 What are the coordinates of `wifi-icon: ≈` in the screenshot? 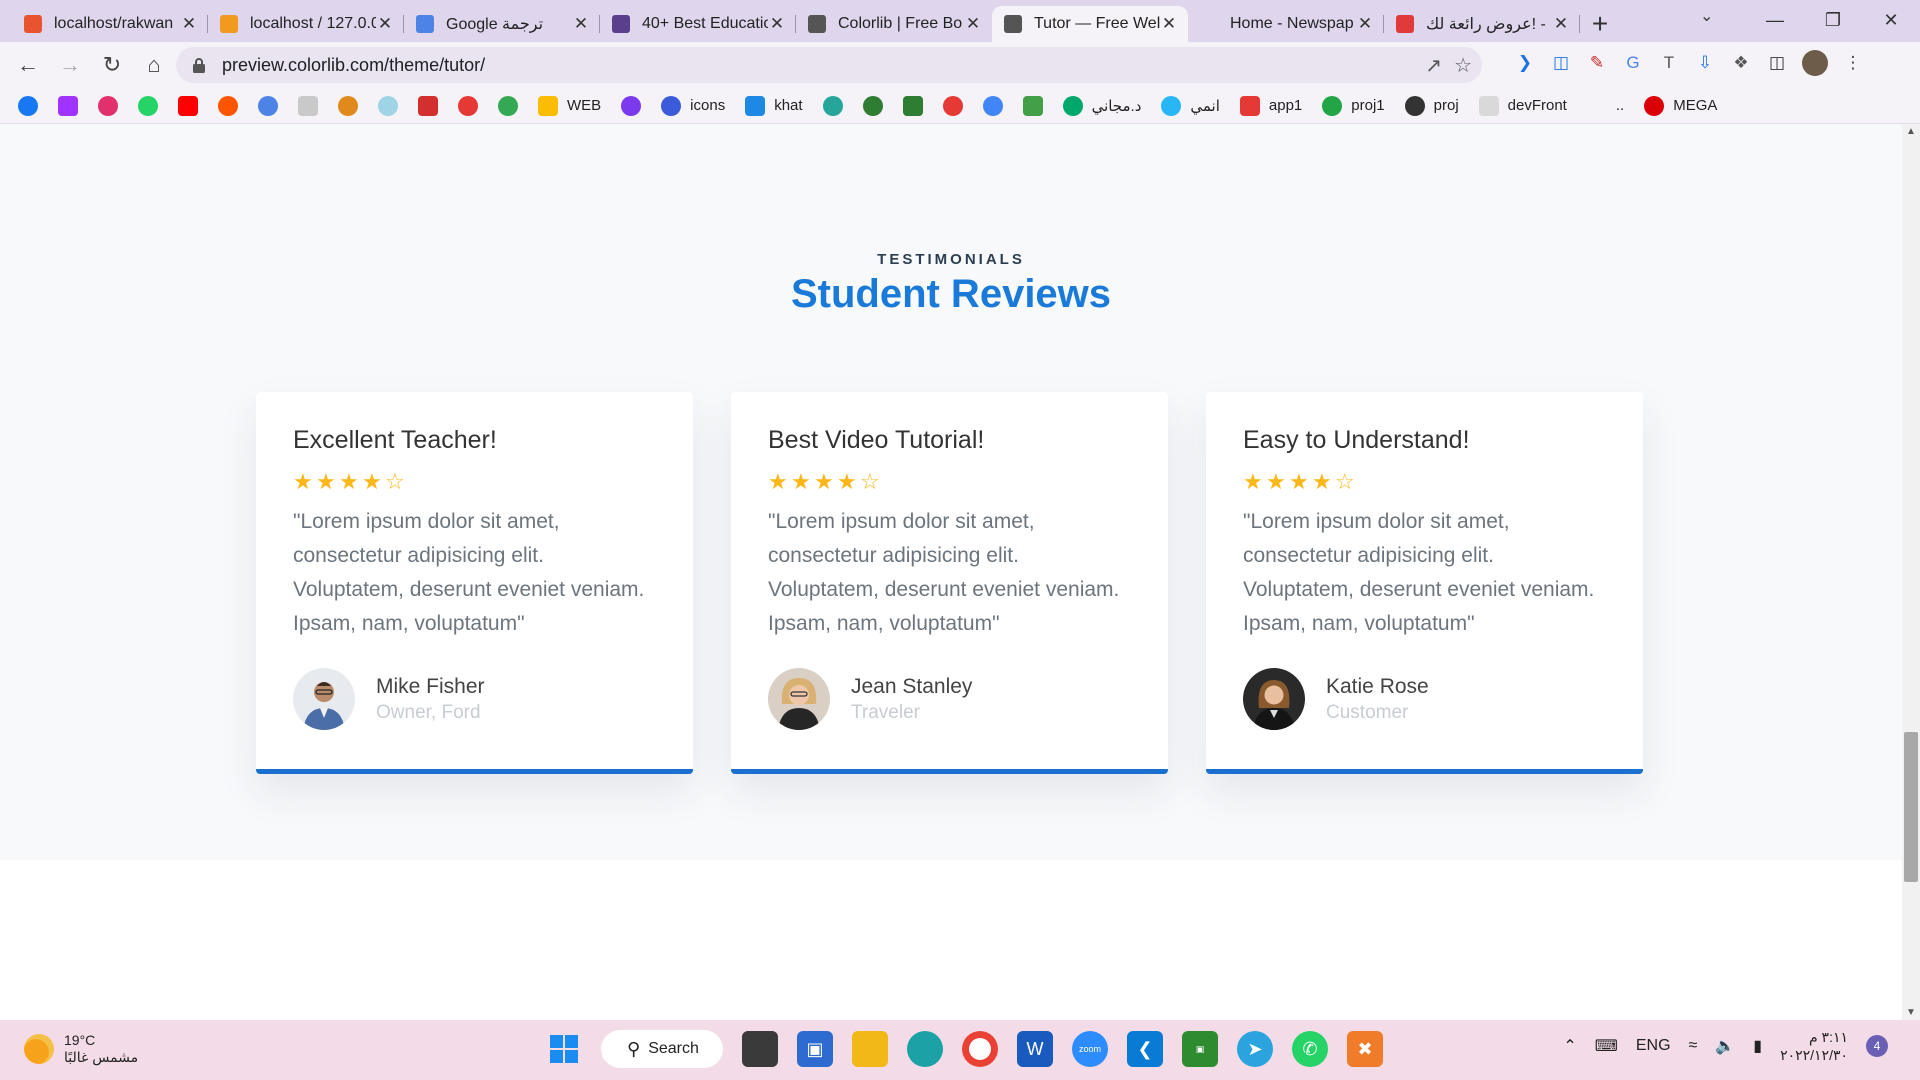 It's located at (1693, 1046).